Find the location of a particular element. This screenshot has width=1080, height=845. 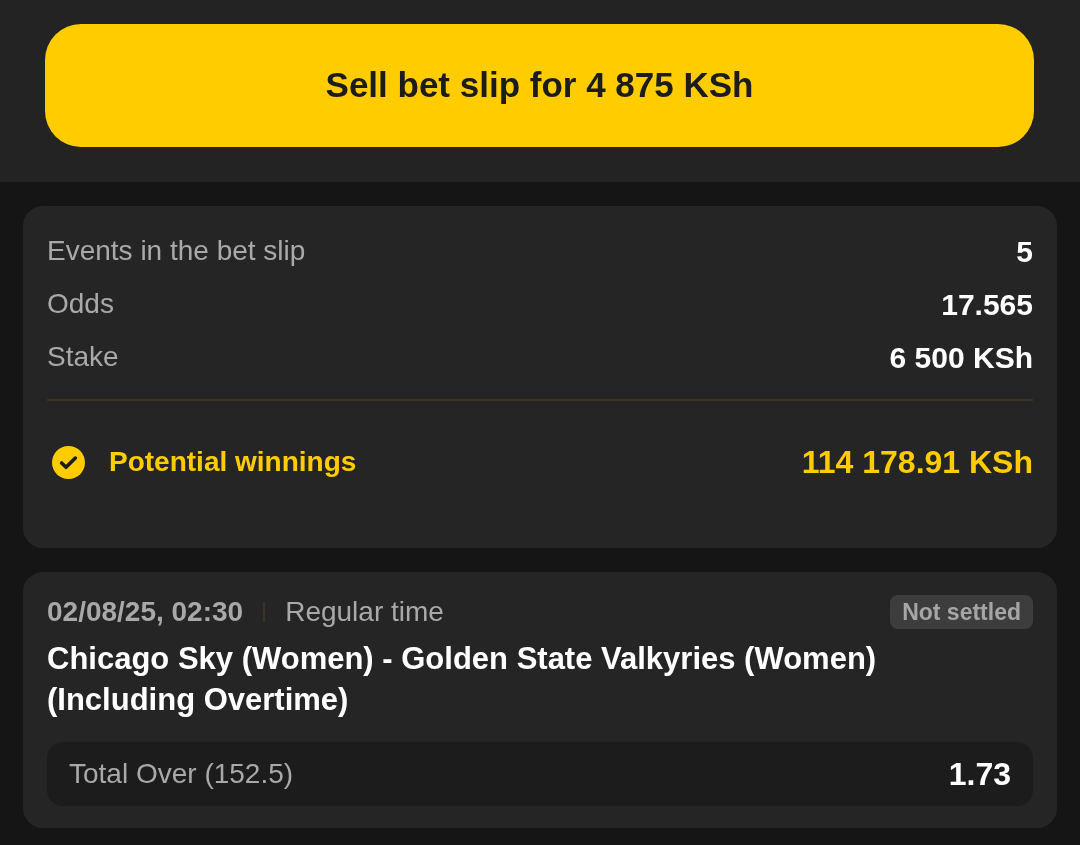

summary-value: 17.565 is located at coordinates (987, 304).